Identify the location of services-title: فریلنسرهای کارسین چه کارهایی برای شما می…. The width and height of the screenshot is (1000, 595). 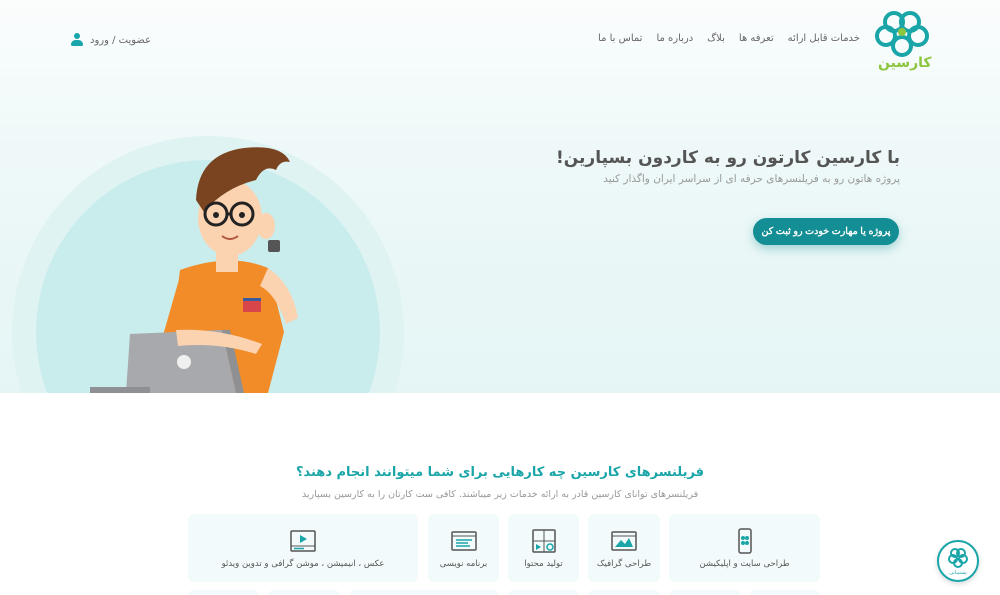
(500, 472).